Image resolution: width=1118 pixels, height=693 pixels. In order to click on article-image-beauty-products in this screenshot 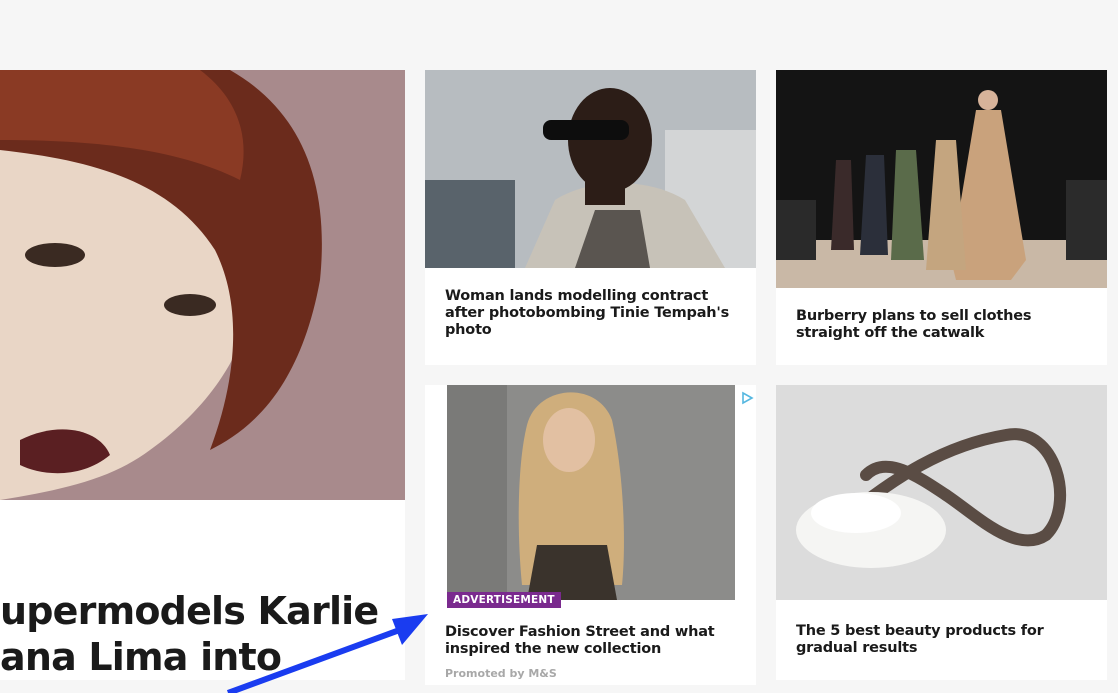, I will do `click(941, 492)`.